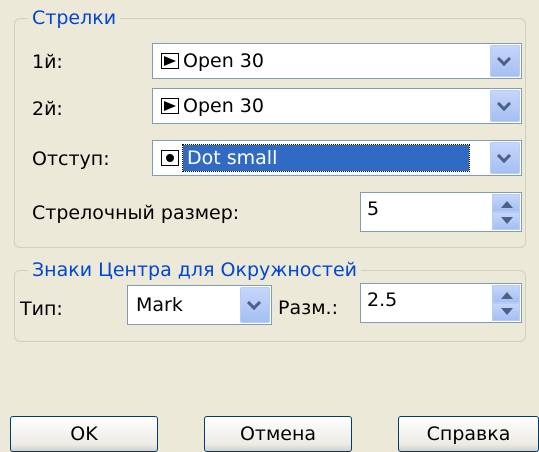 Image resolution: width=539 pixels, height=452 pixels. What do you see at coordinates (74, 18) in the screenshot?
I see `arrows-group-title: Стрелки` at bounding box center [74, 18].